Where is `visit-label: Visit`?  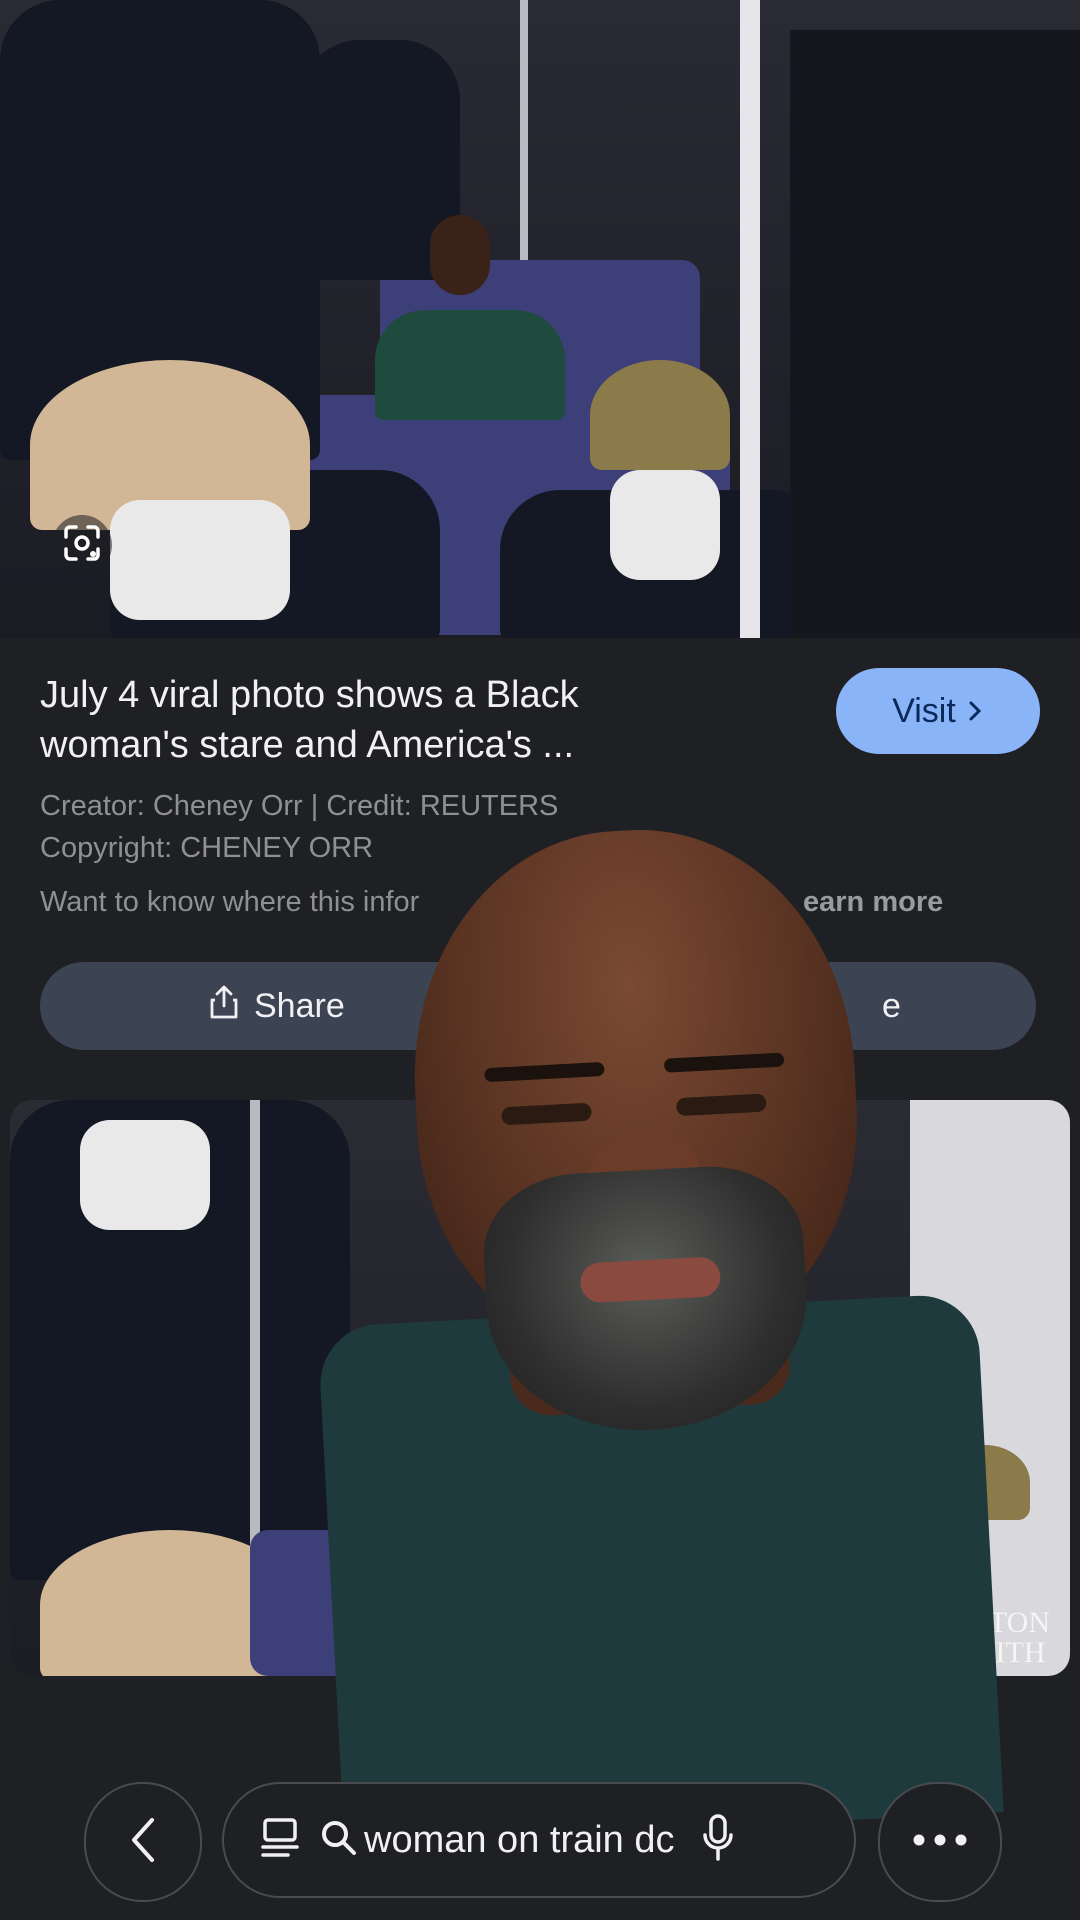 visit-label: Visit is located at coordinates (924, 710).